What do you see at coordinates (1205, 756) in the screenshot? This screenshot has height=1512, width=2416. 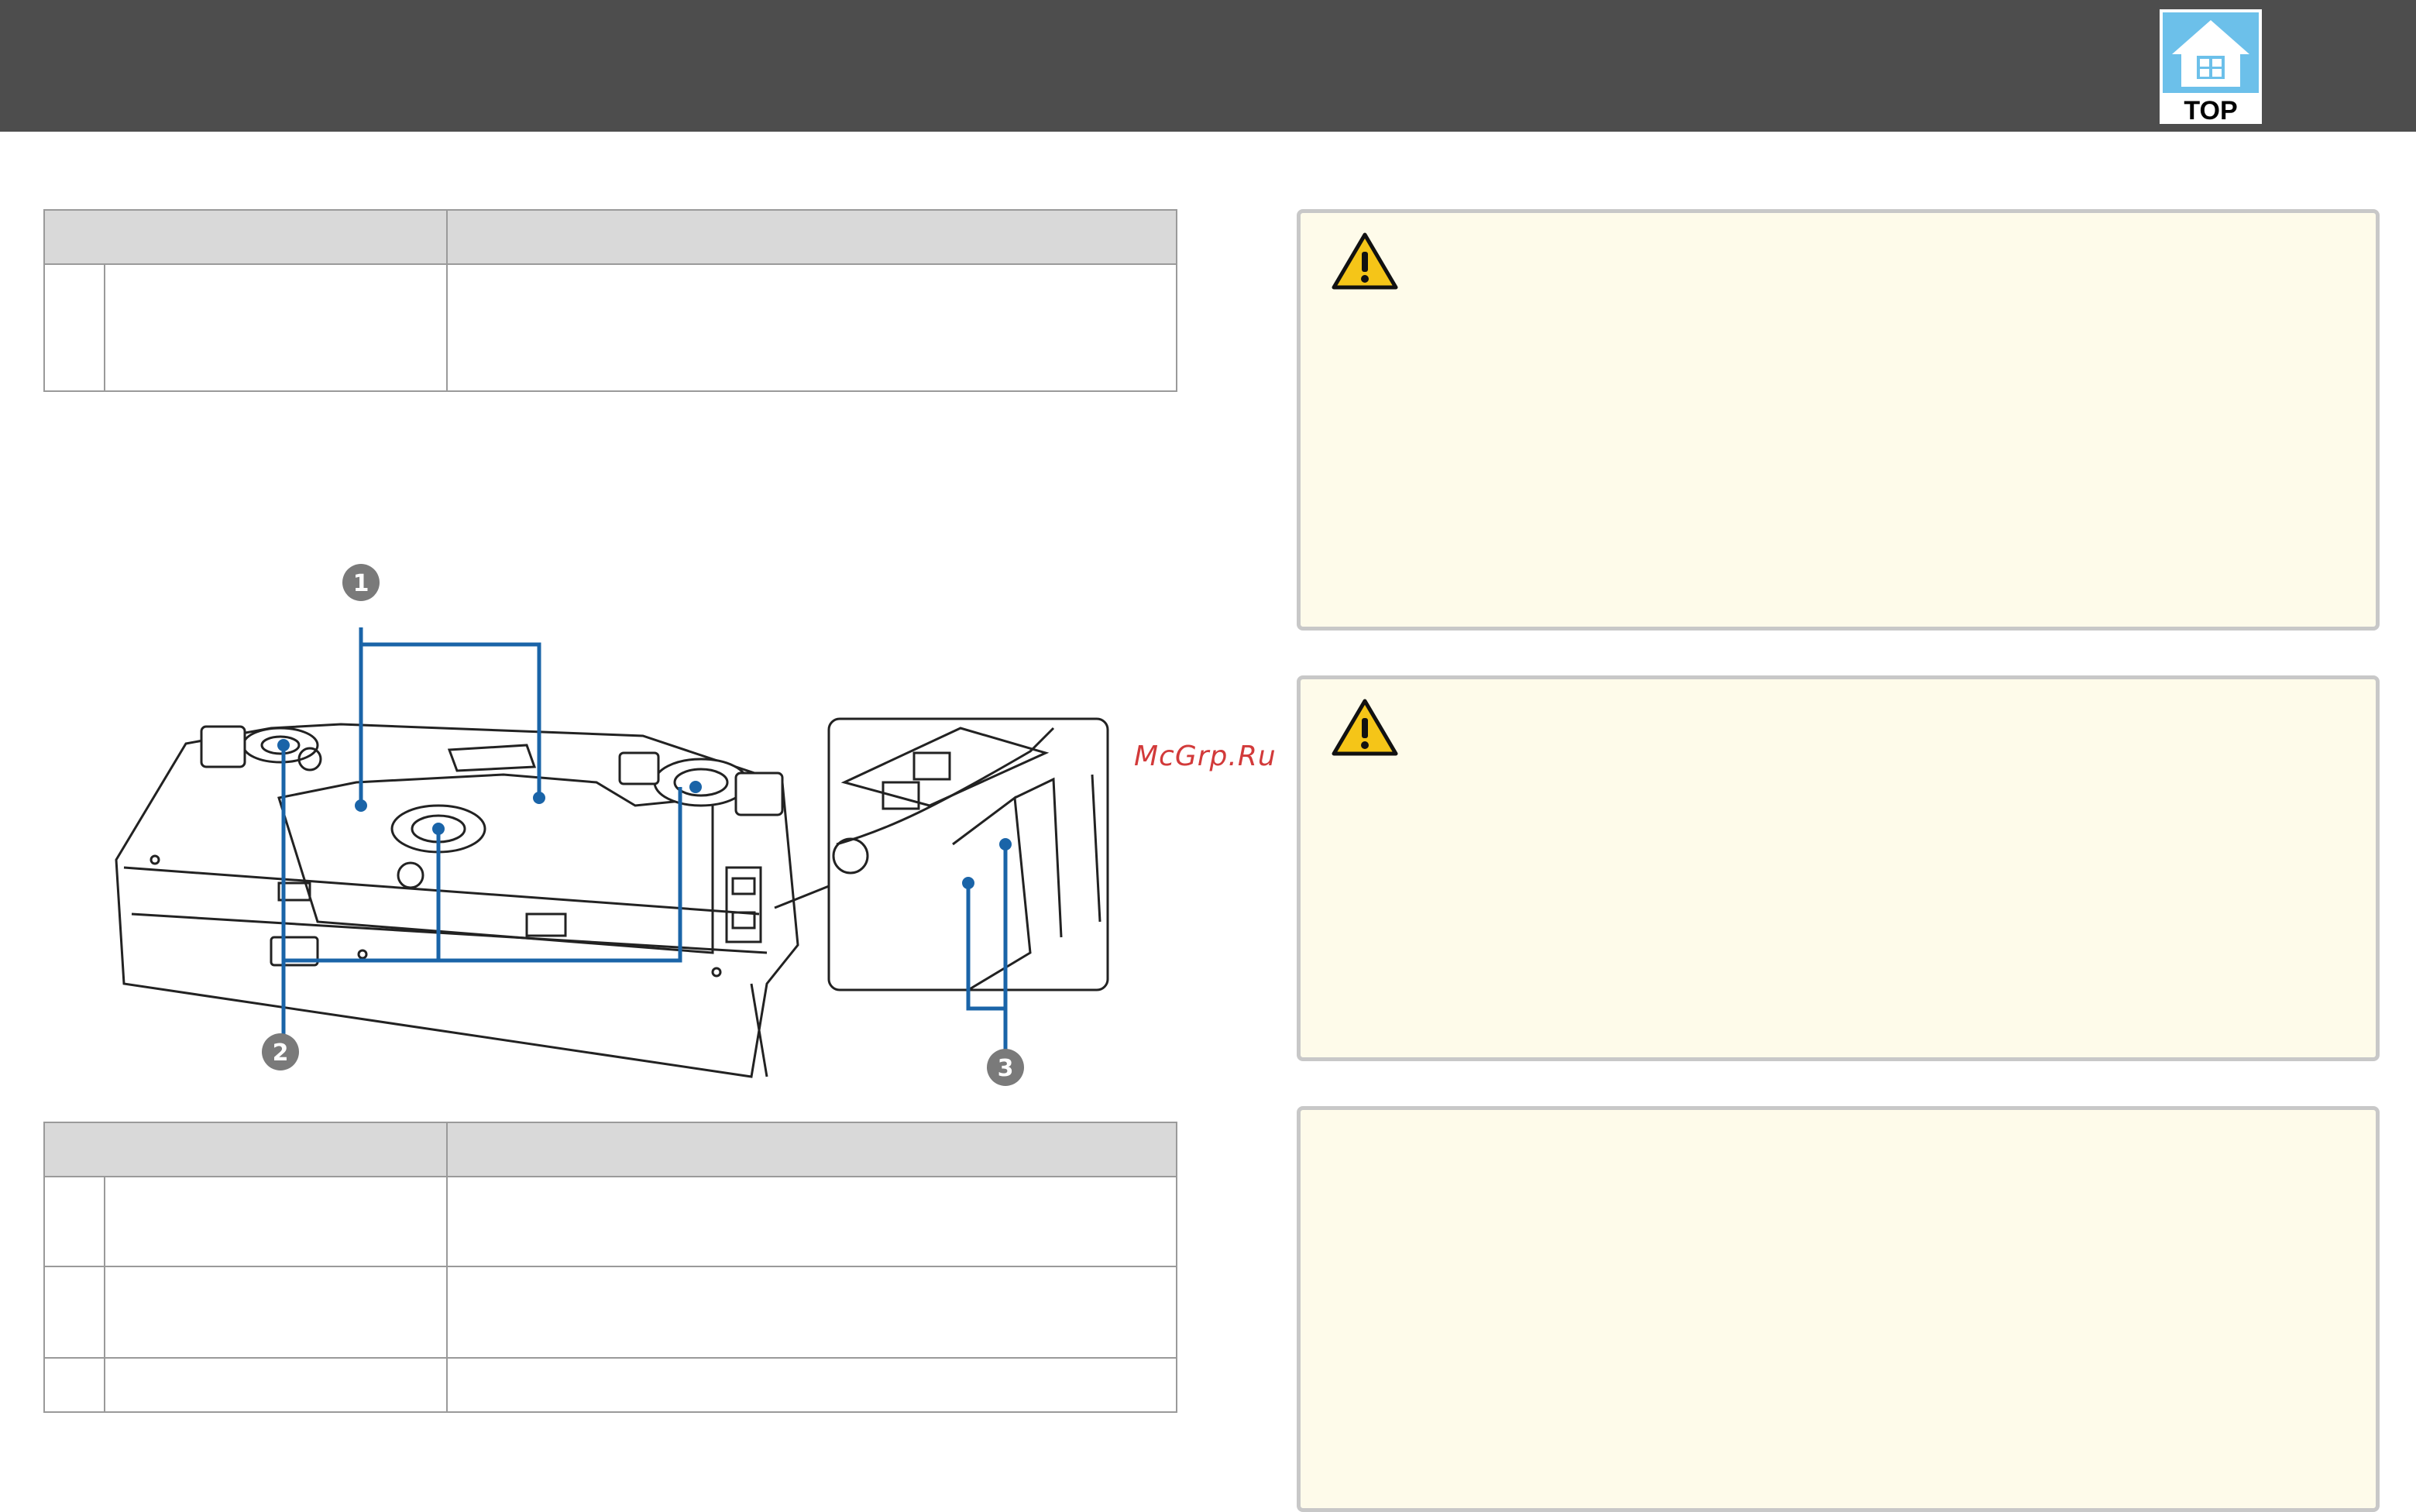 I see `watermark: McGrp.Ru` at bounding box center [1205, 756].